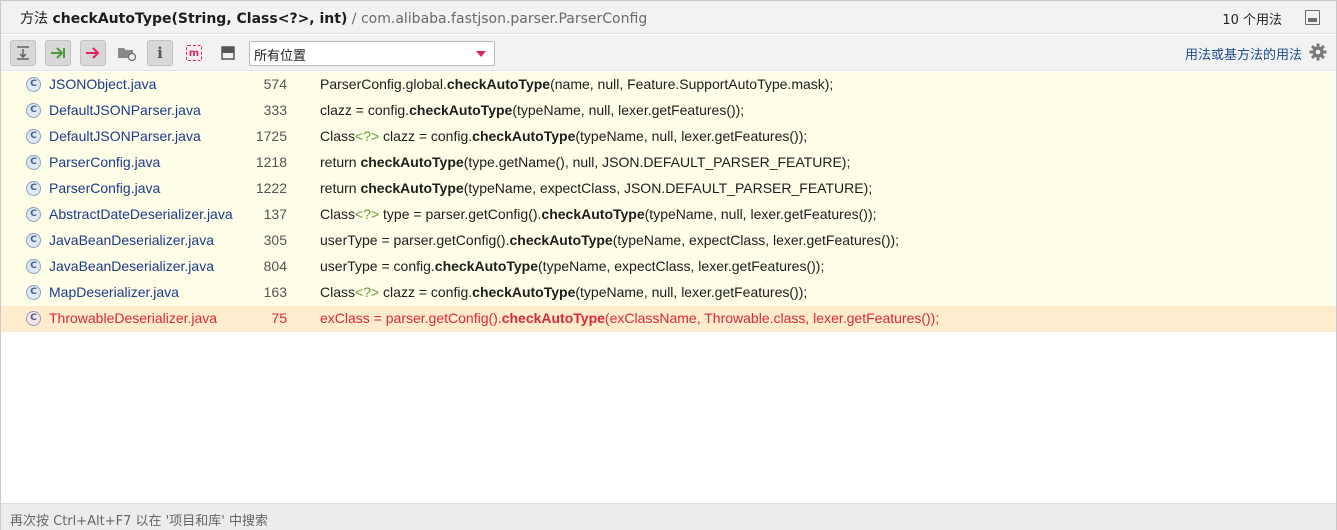 The width and height of the screenshot is (1337, 530). I want to click on preview-button, so click(228, 53).